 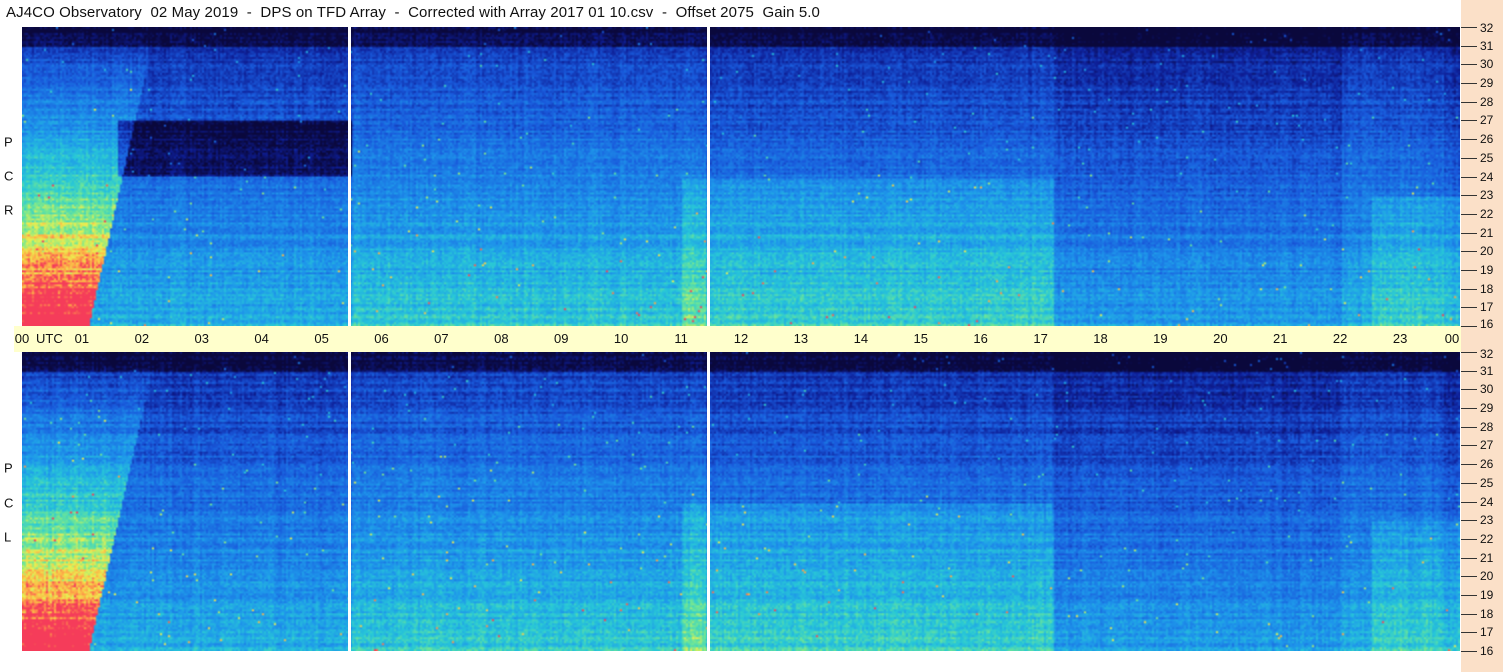 What do you see at coordinates (1487, 445) in the screenshot?
I see `freq-tick-label: 27` at bounding box center [1487, 445].